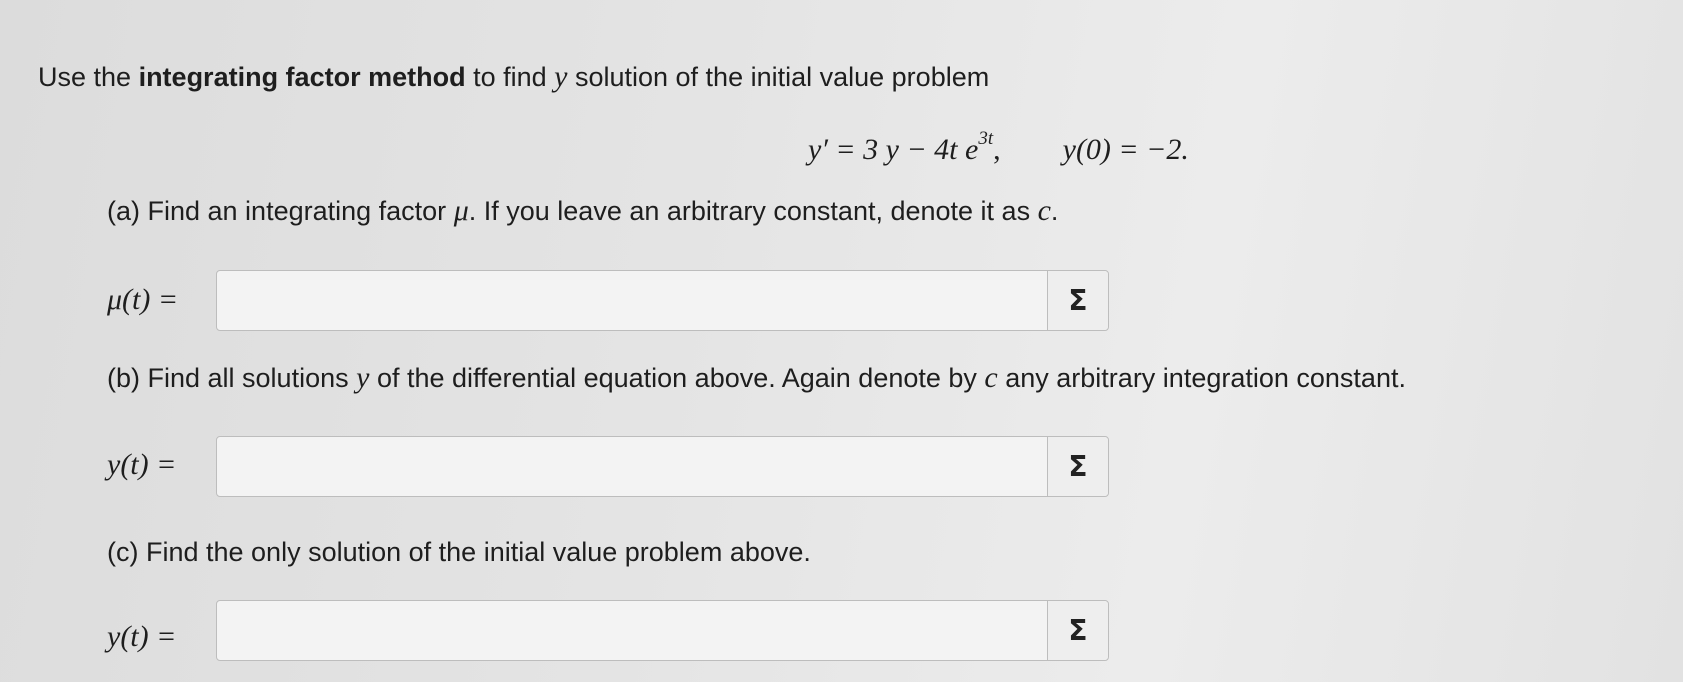 This screenshot has width=1683, height=682. I want to click on ivp-equation: y′ = 3 y − 4t e3t, y(0) = −2., so click(998, 147).